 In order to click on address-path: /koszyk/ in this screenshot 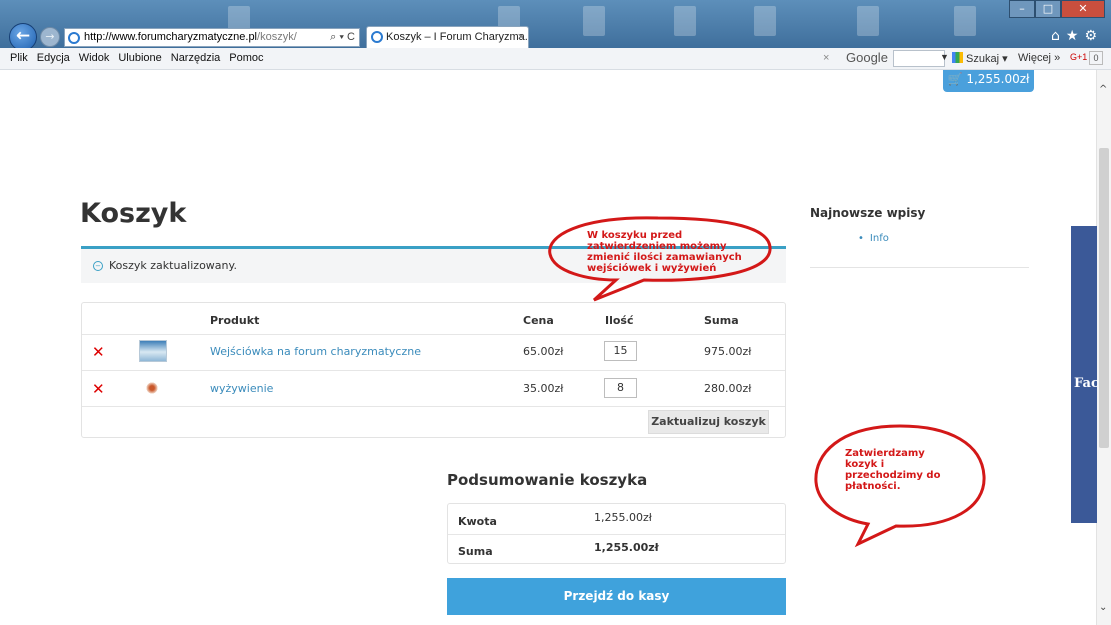, I will do `click(277, 37)`.